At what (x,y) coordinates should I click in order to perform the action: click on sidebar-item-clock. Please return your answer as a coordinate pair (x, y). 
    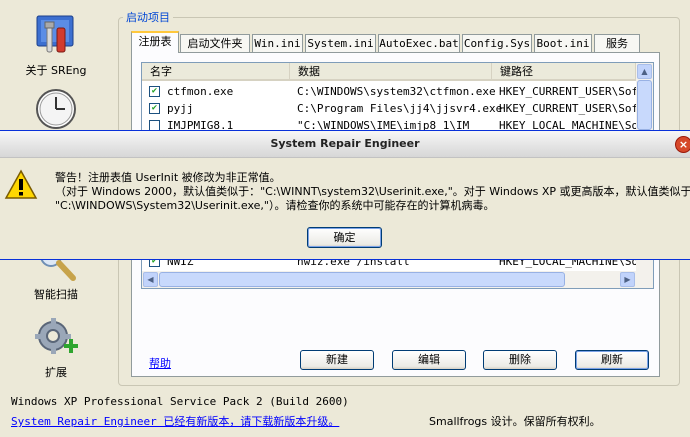
    Looking at the image, I should click on (56, 109).